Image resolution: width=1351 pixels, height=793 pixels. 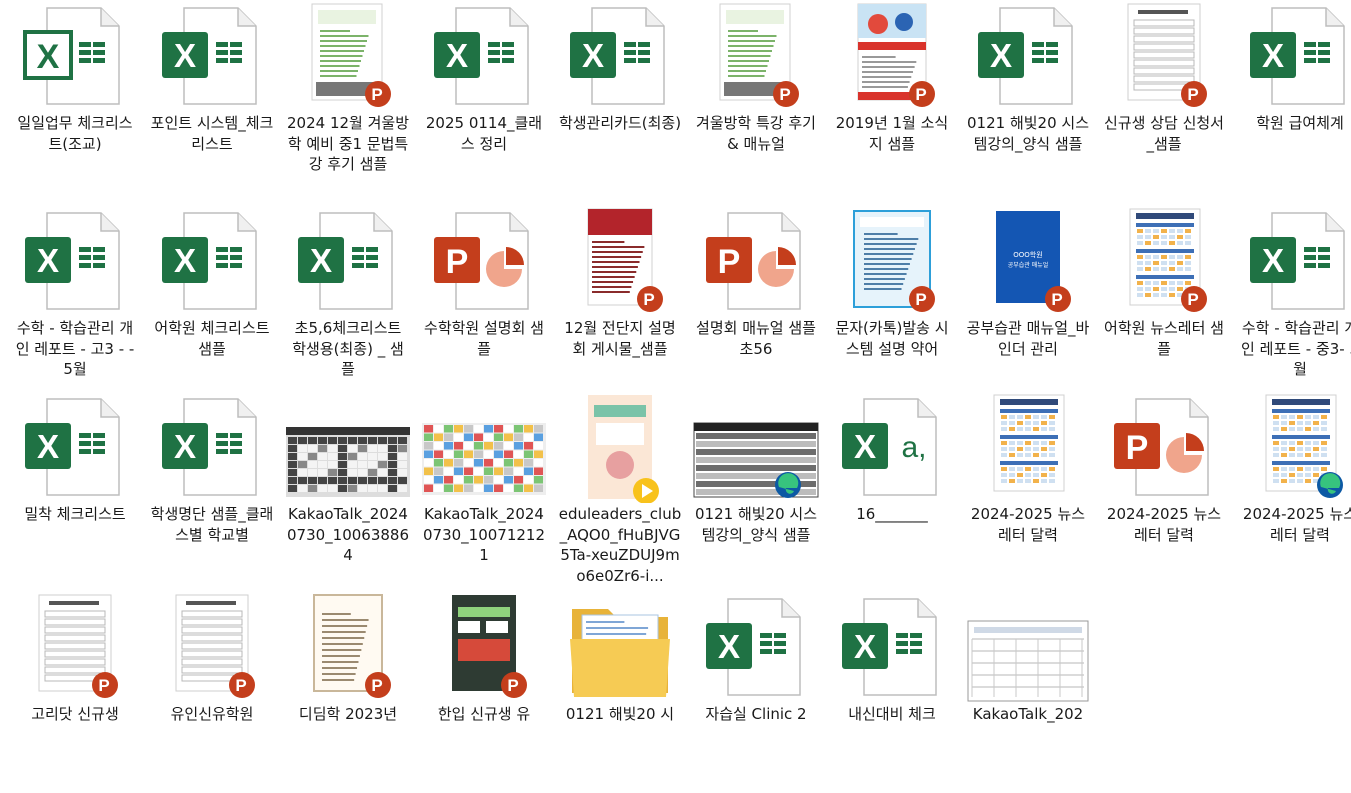 I want to click on file-name-label: 공부습관 매뉴얼_바인더 관리, so click(x=1028, y=338).